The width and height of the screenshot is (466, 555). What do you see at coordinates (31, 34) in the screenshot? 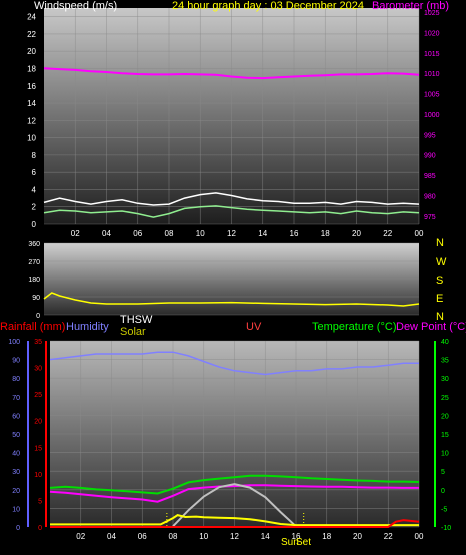
I see `wind-tick-label: 22` at bounding box center [31, 34].